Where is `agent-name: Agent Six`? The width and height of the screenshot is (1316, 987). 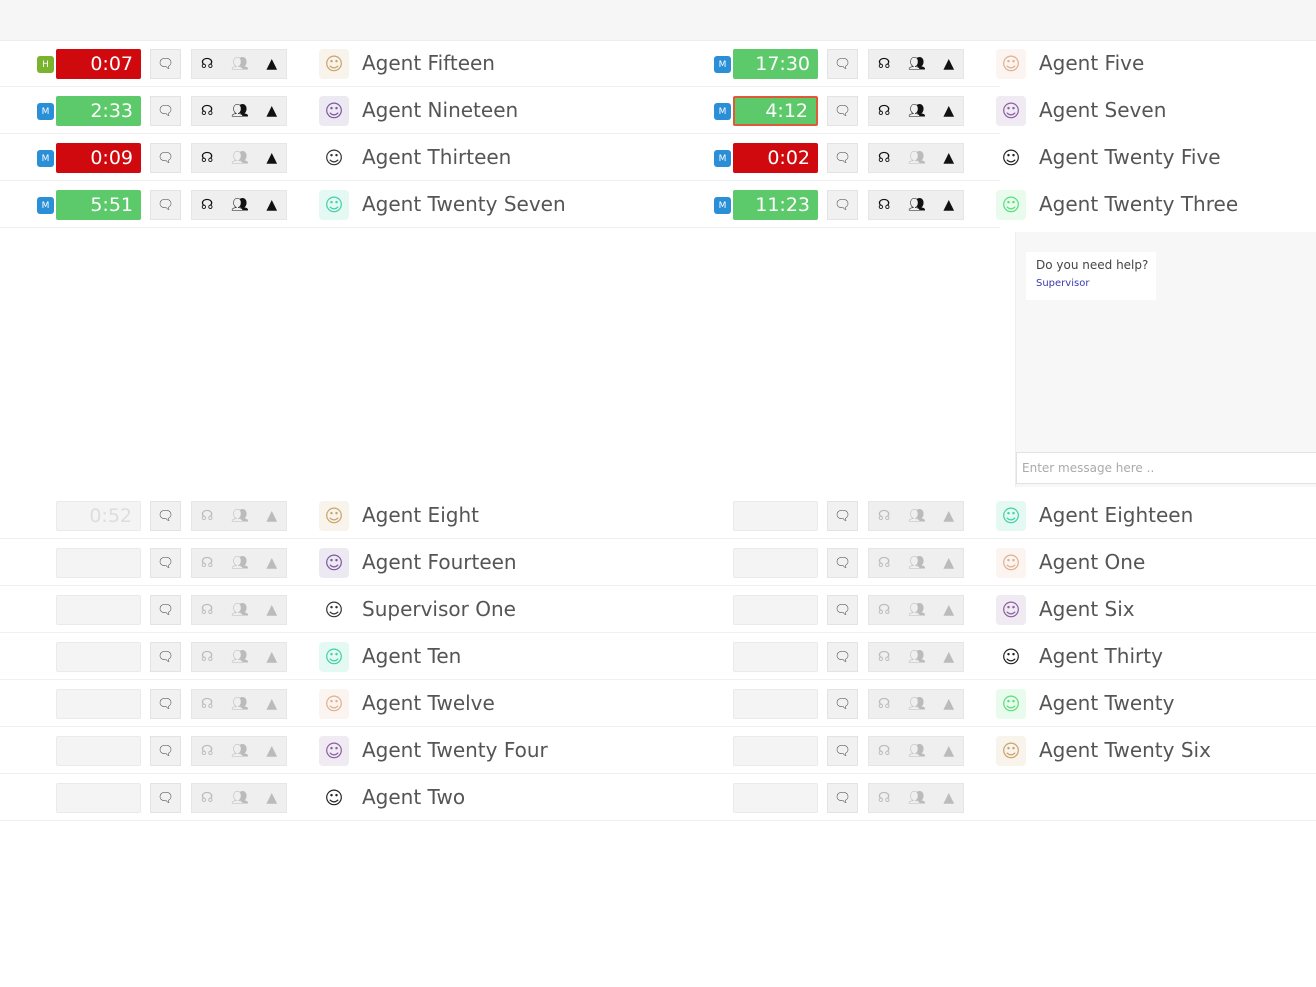
agent-name: Agent Six is located at coordinates (1087, 609).